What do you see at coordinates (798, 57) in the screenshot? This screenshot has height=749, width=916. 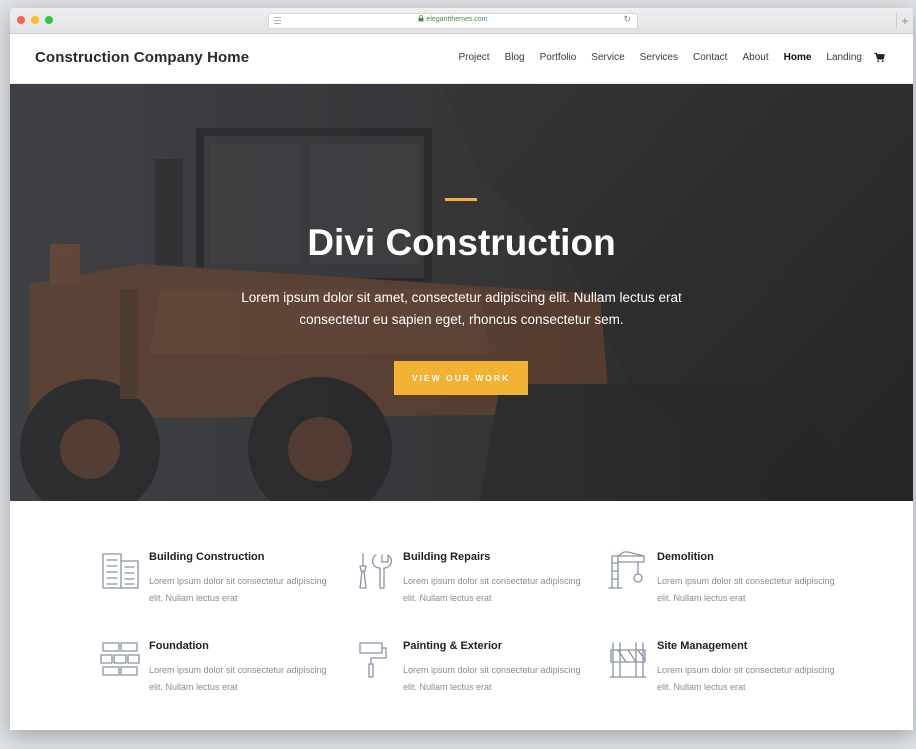 I see `nav-item-home: Home` at bounding box center [798, 57].